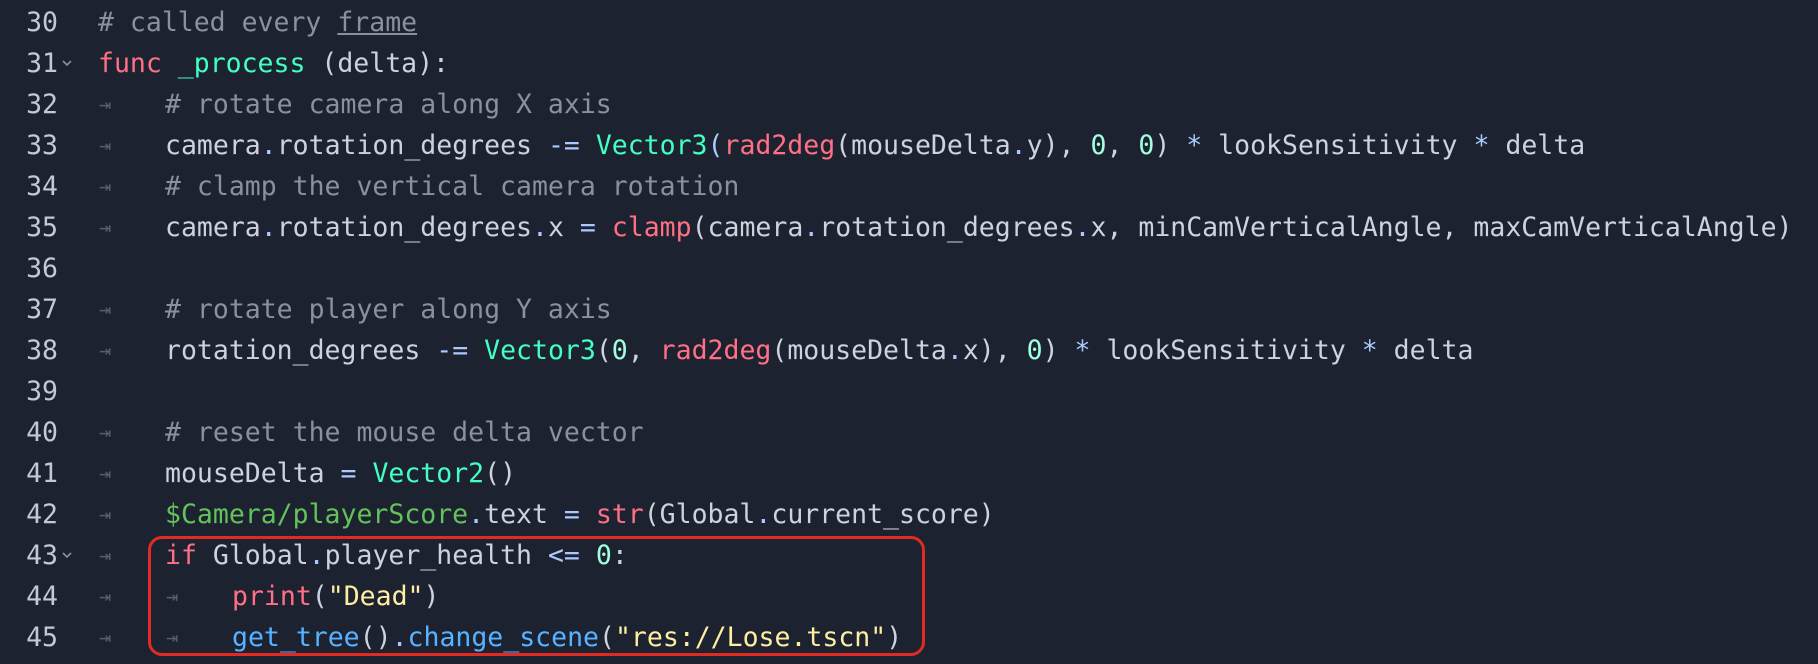 The height and width of the screenshot is (664, 1818). I want to click on line-number: 43, so click(42, 555).